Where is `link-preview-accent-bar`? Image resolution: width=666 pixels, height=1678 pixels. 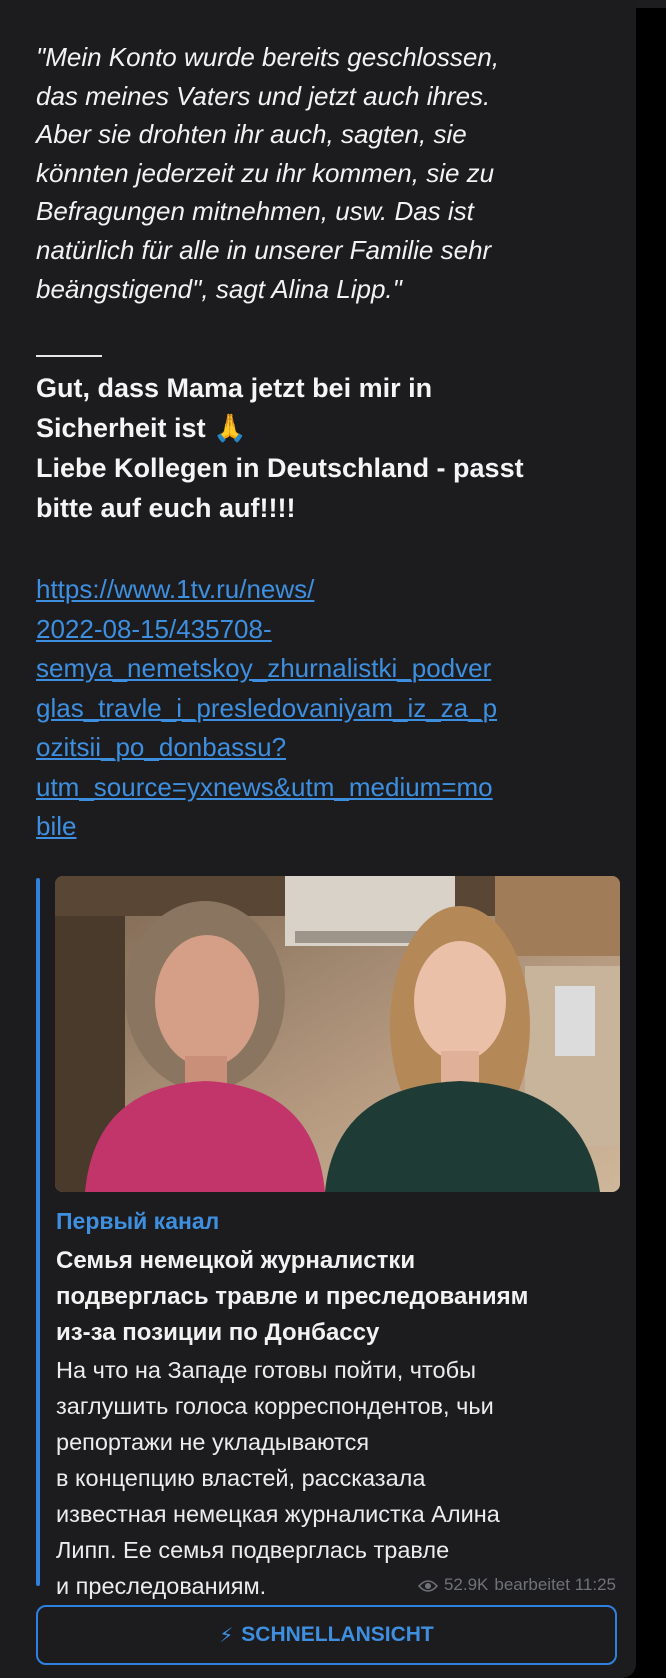 link-preview-accent-bar is located at coordinates (38, 1232).